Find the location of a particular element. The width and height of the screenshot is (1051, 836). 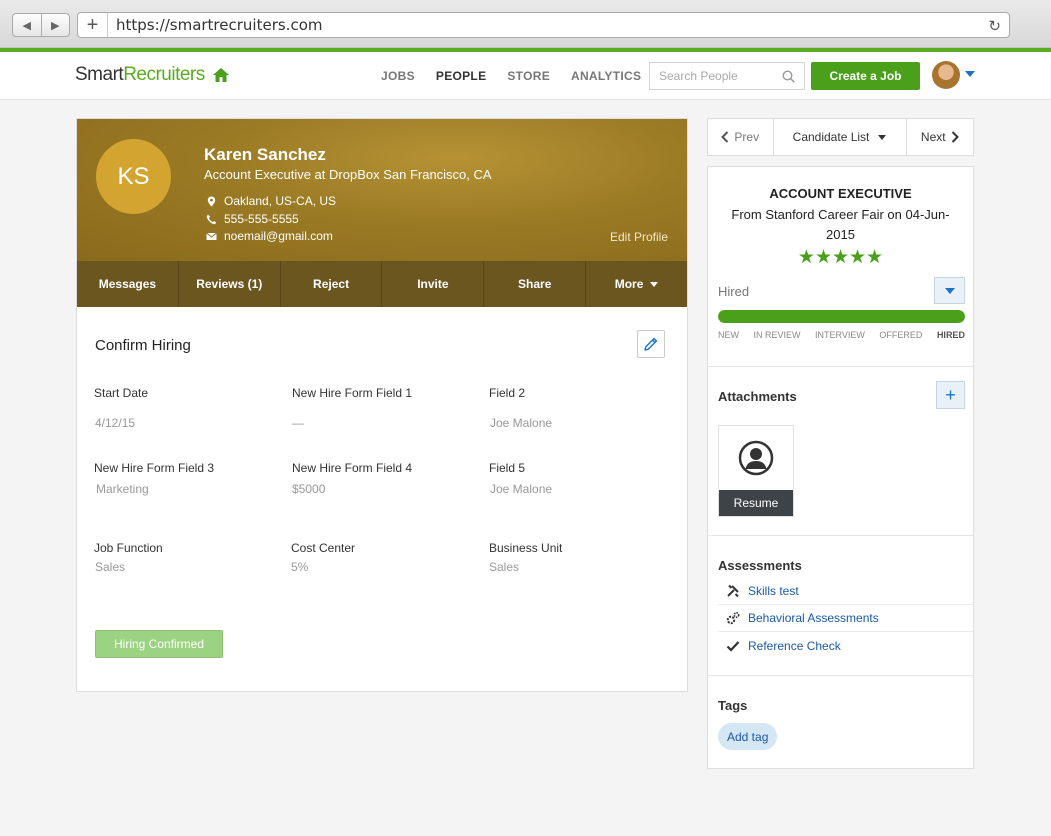

candidate-list-dropdown: Candidate List is located at coordinates (840, 137).